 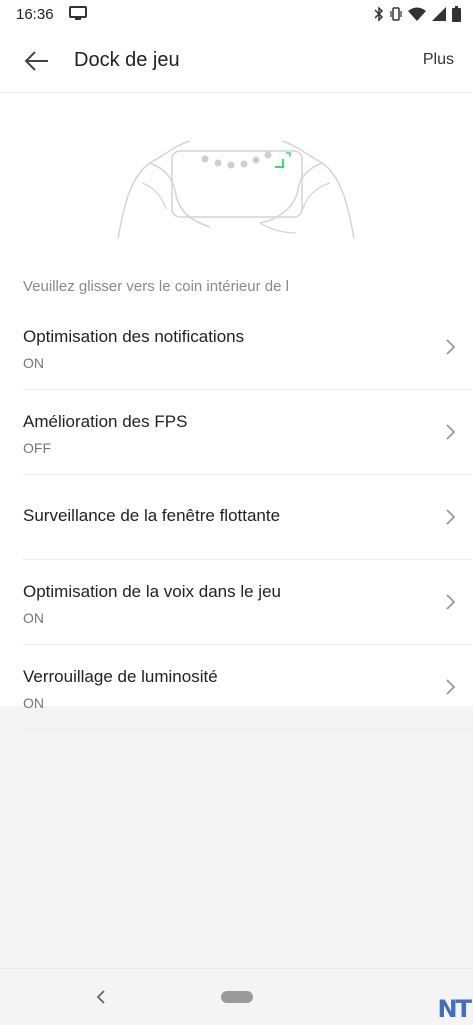 What do you see at coordinates (438, 60) in the screenshot?
I see `more-button: Plus` at bounding box center [438, 60].